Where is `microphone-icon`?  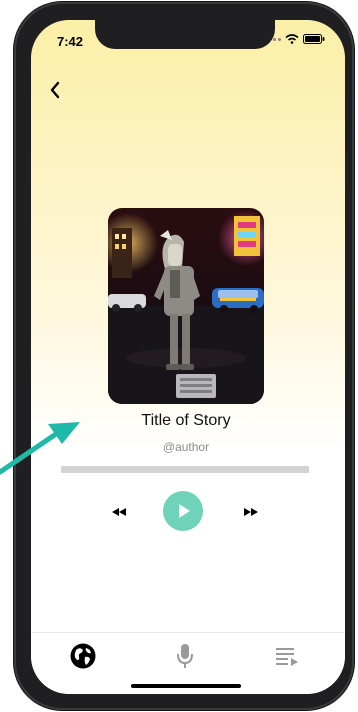 microphone-icon is located at coordinates (185, 656).